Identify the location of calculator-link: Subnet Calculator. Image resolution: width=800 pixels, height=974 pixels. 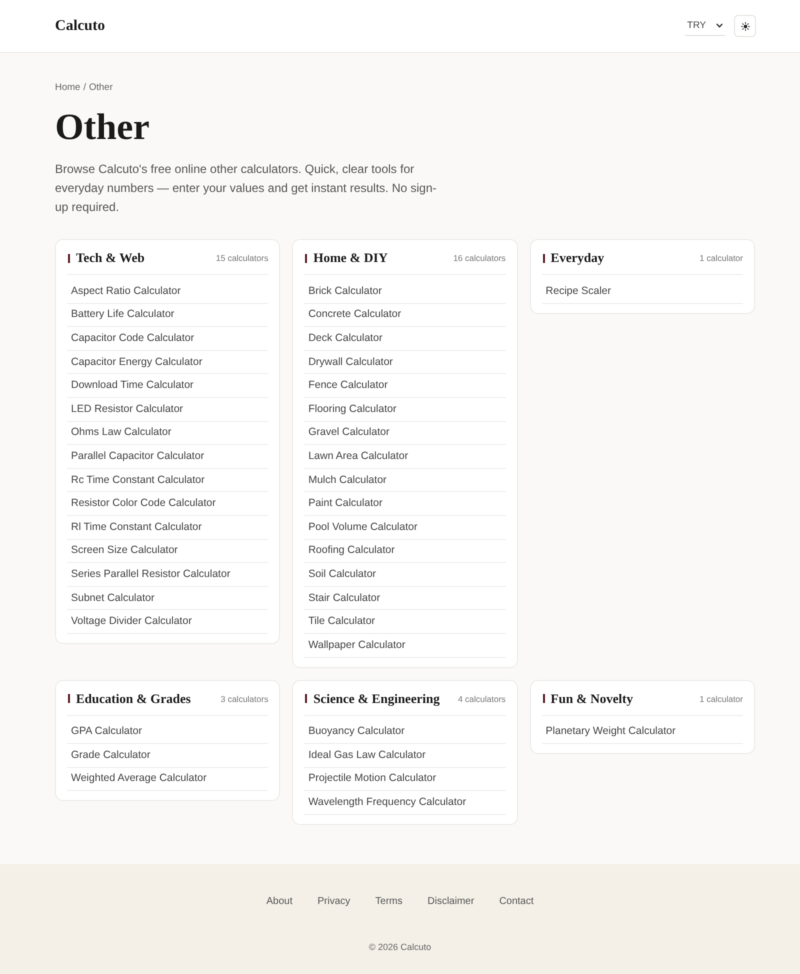
(167, 598).